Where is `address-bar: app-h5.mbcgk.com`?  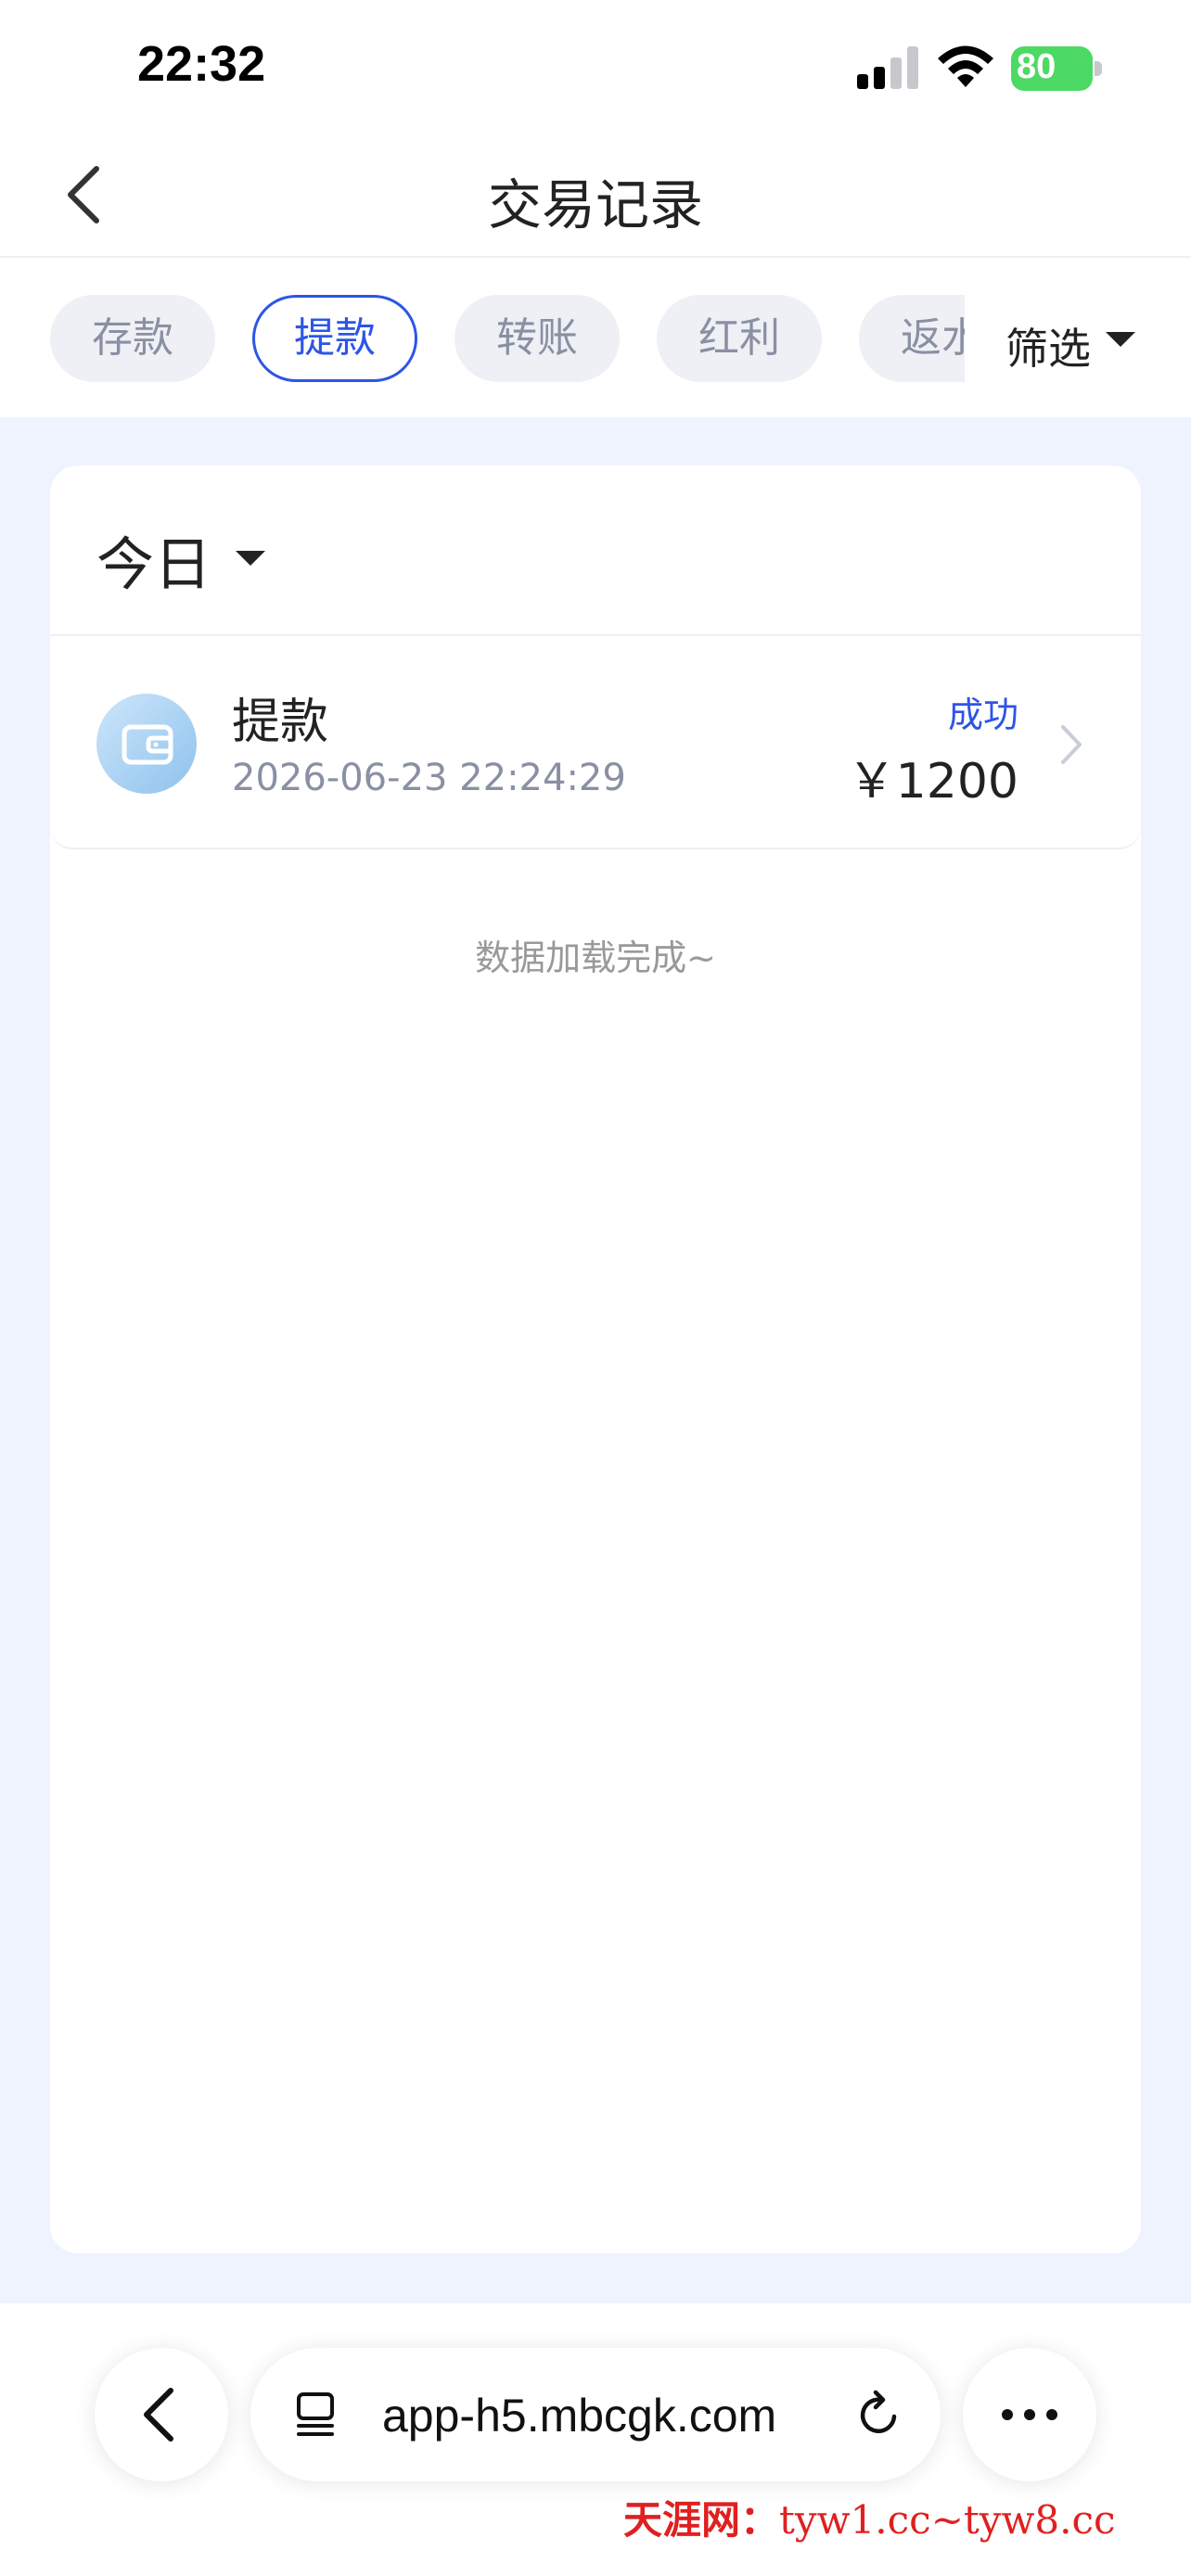
address-bar: app-h5.mbcgk.com is located at coordinates (595, 2414).